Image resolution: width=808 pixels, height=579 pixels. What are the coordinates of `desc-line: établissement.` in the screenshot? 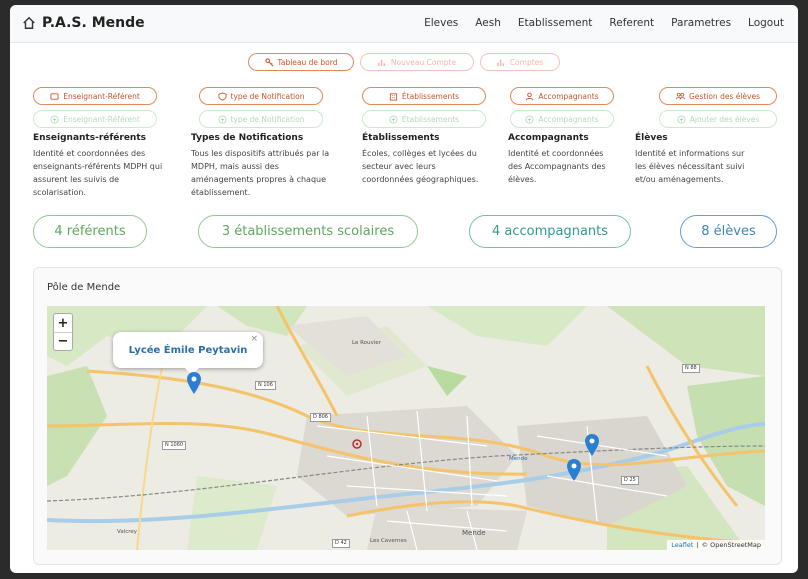 It's located at (221, 192).